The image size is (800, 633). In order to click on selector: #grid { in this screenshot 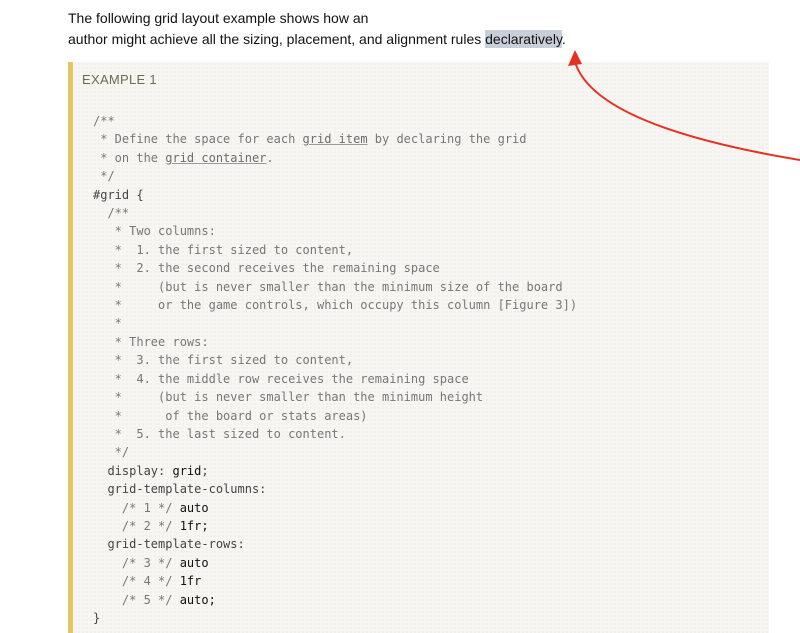, I will do `click(118, 194)`.